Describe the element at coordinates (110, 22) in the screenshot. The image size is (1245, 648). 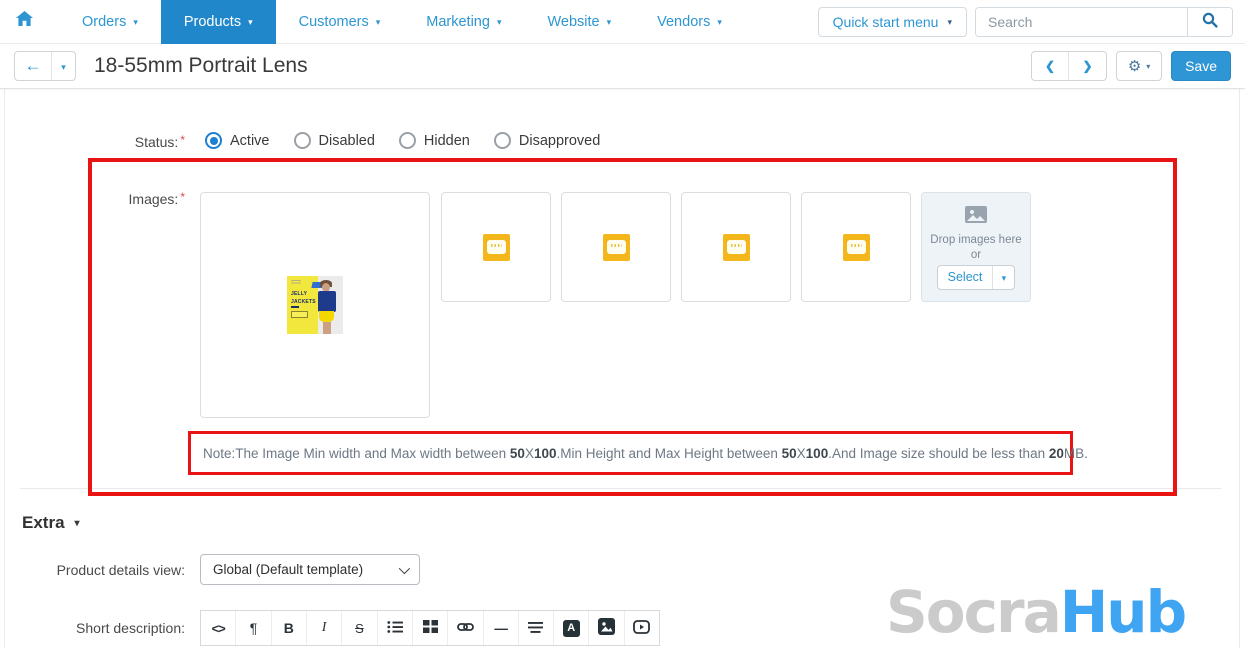
I see `menu-item-orders: Orders ▾` at that location.